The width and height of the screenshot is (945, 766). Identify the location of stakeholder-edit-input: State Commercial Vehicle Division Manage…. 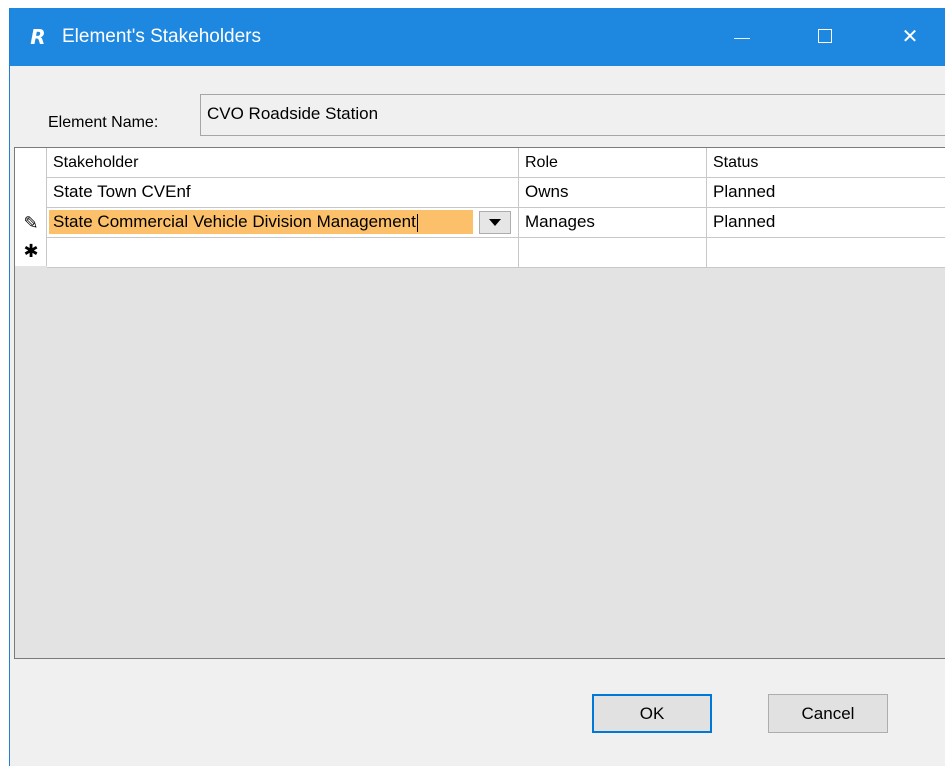
(261, 222).